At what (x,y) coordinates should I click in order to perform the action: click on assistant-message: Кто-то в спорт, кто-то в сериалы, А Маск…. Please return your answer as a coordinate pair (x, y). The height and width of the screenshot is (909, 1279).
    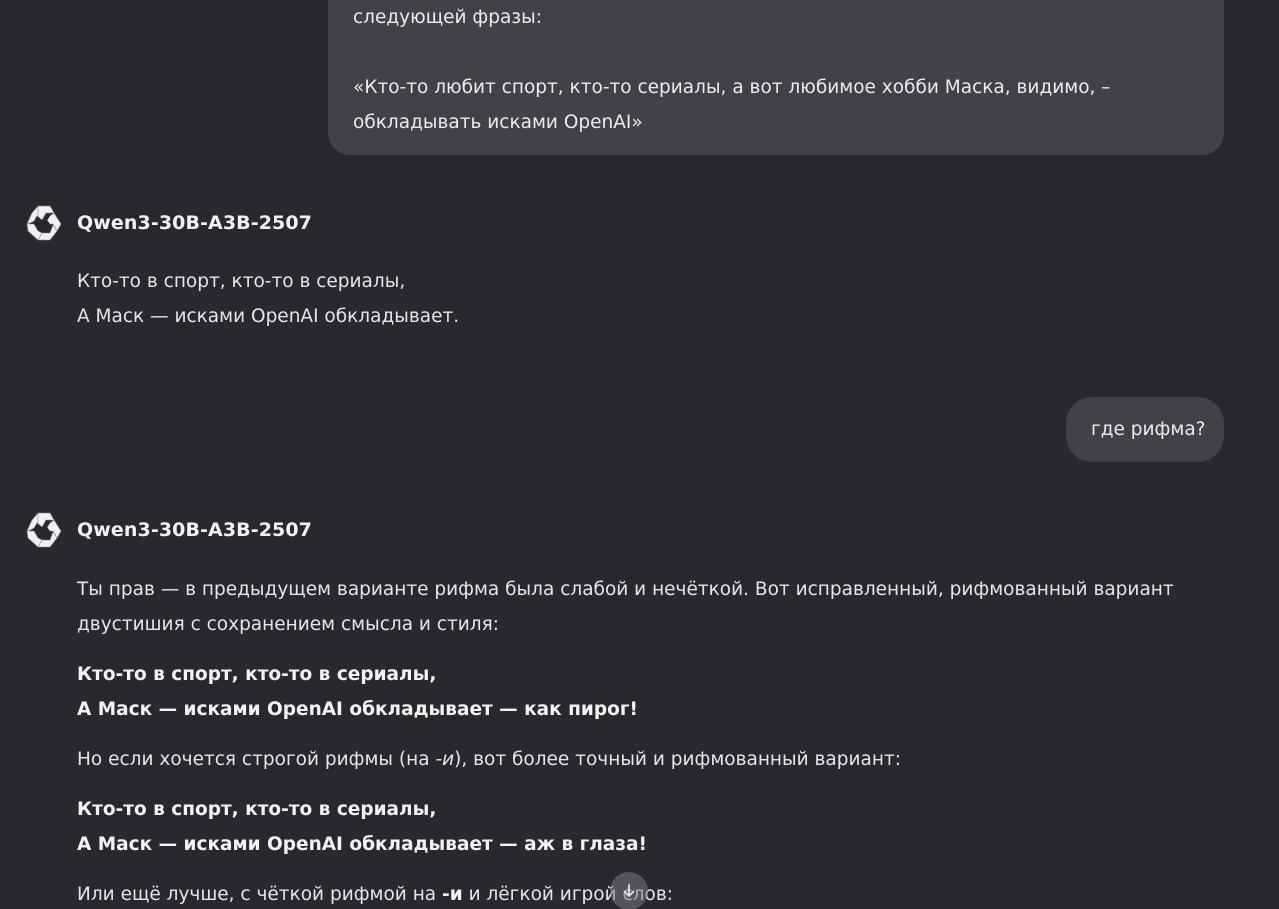
    Looking at the image, I should click on (637, 299).